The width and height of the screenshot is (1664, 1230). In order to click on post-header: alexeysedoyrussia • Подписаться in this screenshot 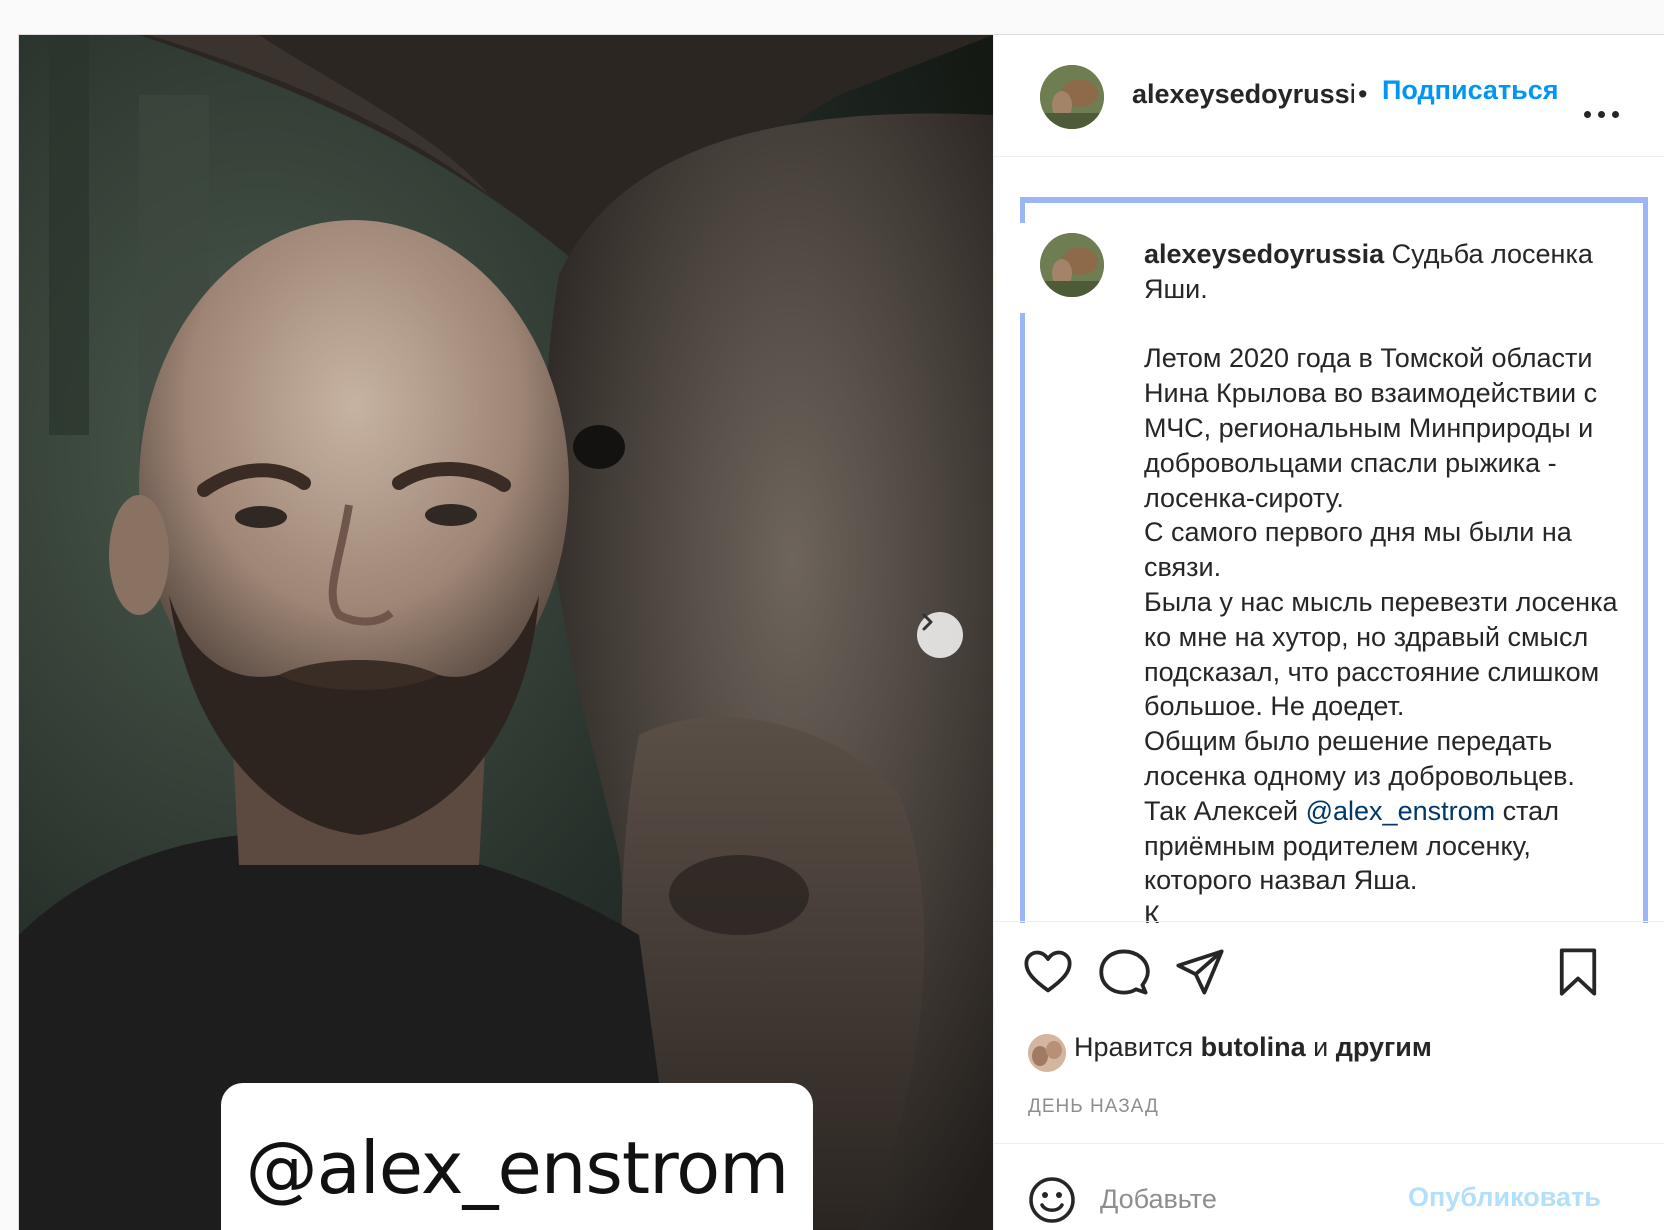, I will do `click(1329, 96)`.